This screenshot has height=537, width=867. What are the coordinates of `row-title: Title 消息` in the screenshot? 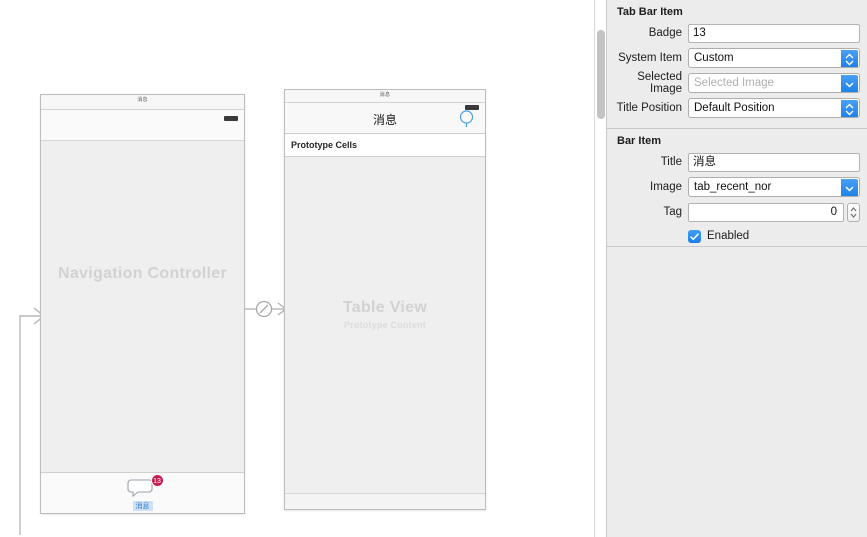 It's located at (737, 162).